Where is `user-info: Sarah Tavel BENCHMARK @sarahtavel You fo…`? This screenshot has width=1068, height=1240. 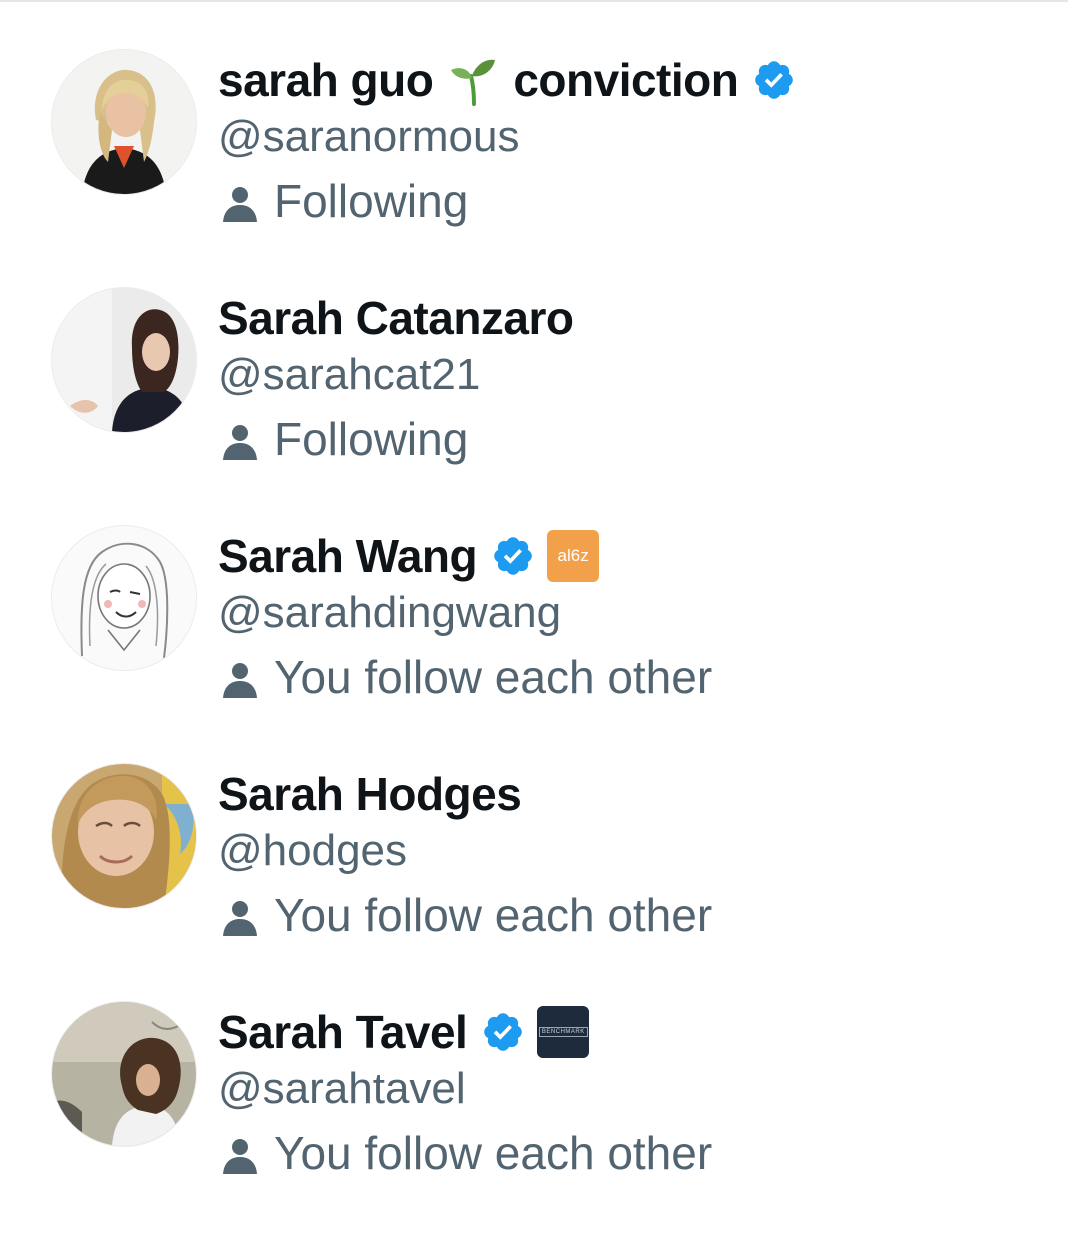
user-info: Sarah Tavel BENCHMARK @sarahtavel You fo… is located at coordinates (628, 1095).